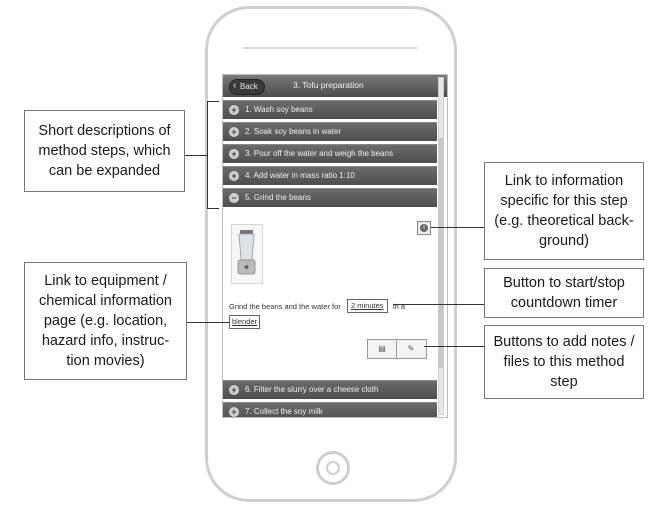  Describe the element at coordinates (330, 48) in the screenshot. I see `phone-speaker` at that location.